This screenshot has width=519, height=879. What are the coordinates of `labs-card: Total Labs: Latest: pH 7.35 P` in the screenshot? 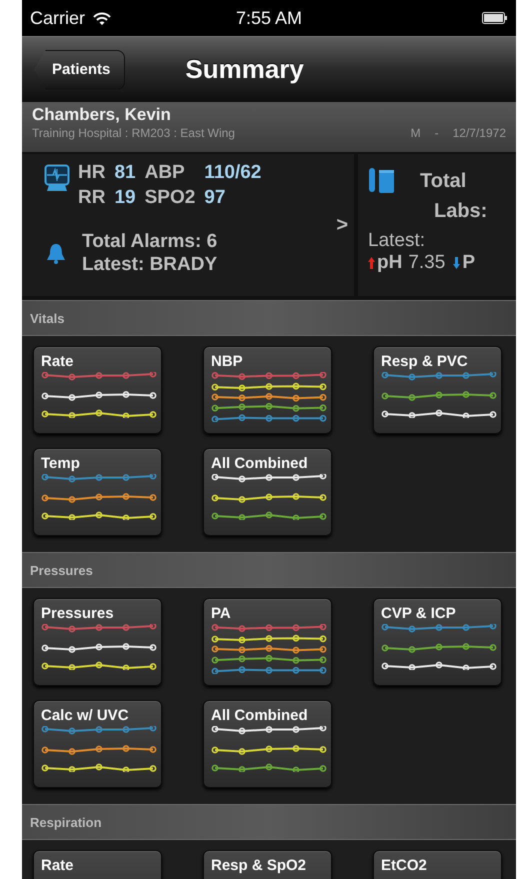 It's located at (437, 225).